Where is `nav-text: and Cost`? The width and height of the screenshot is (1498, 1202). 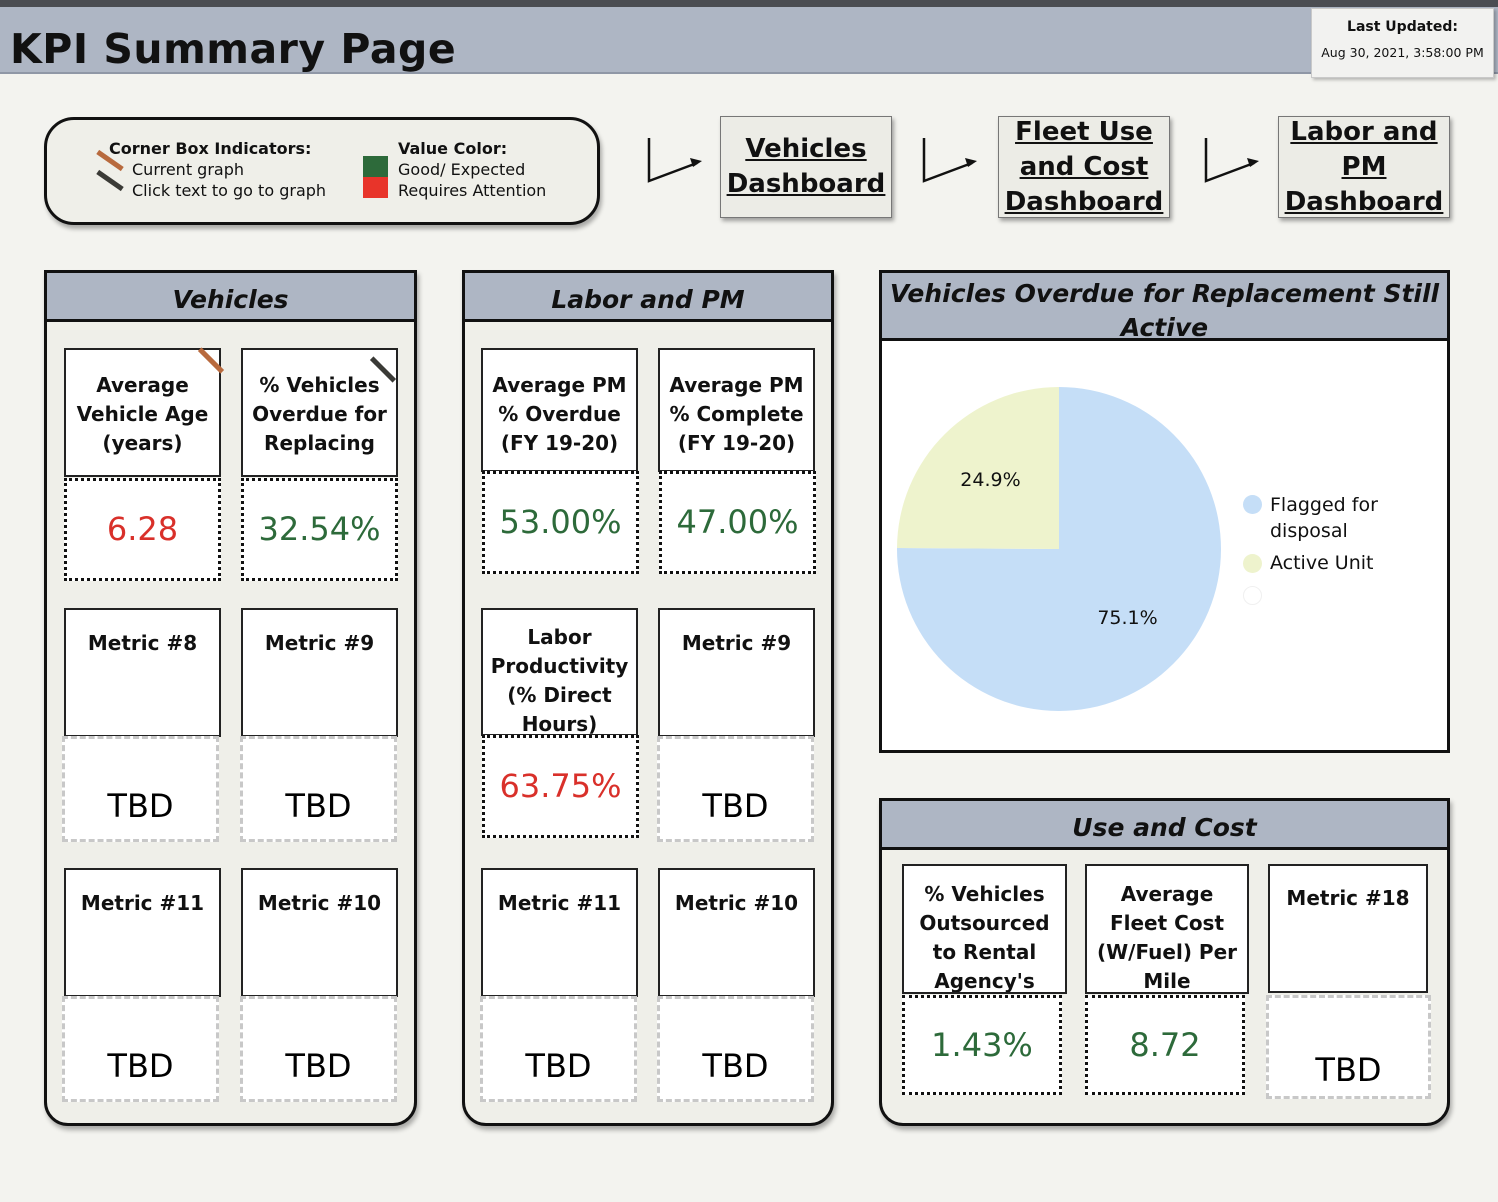 nav-text: and Cost is located at coordinates (1084, 166).